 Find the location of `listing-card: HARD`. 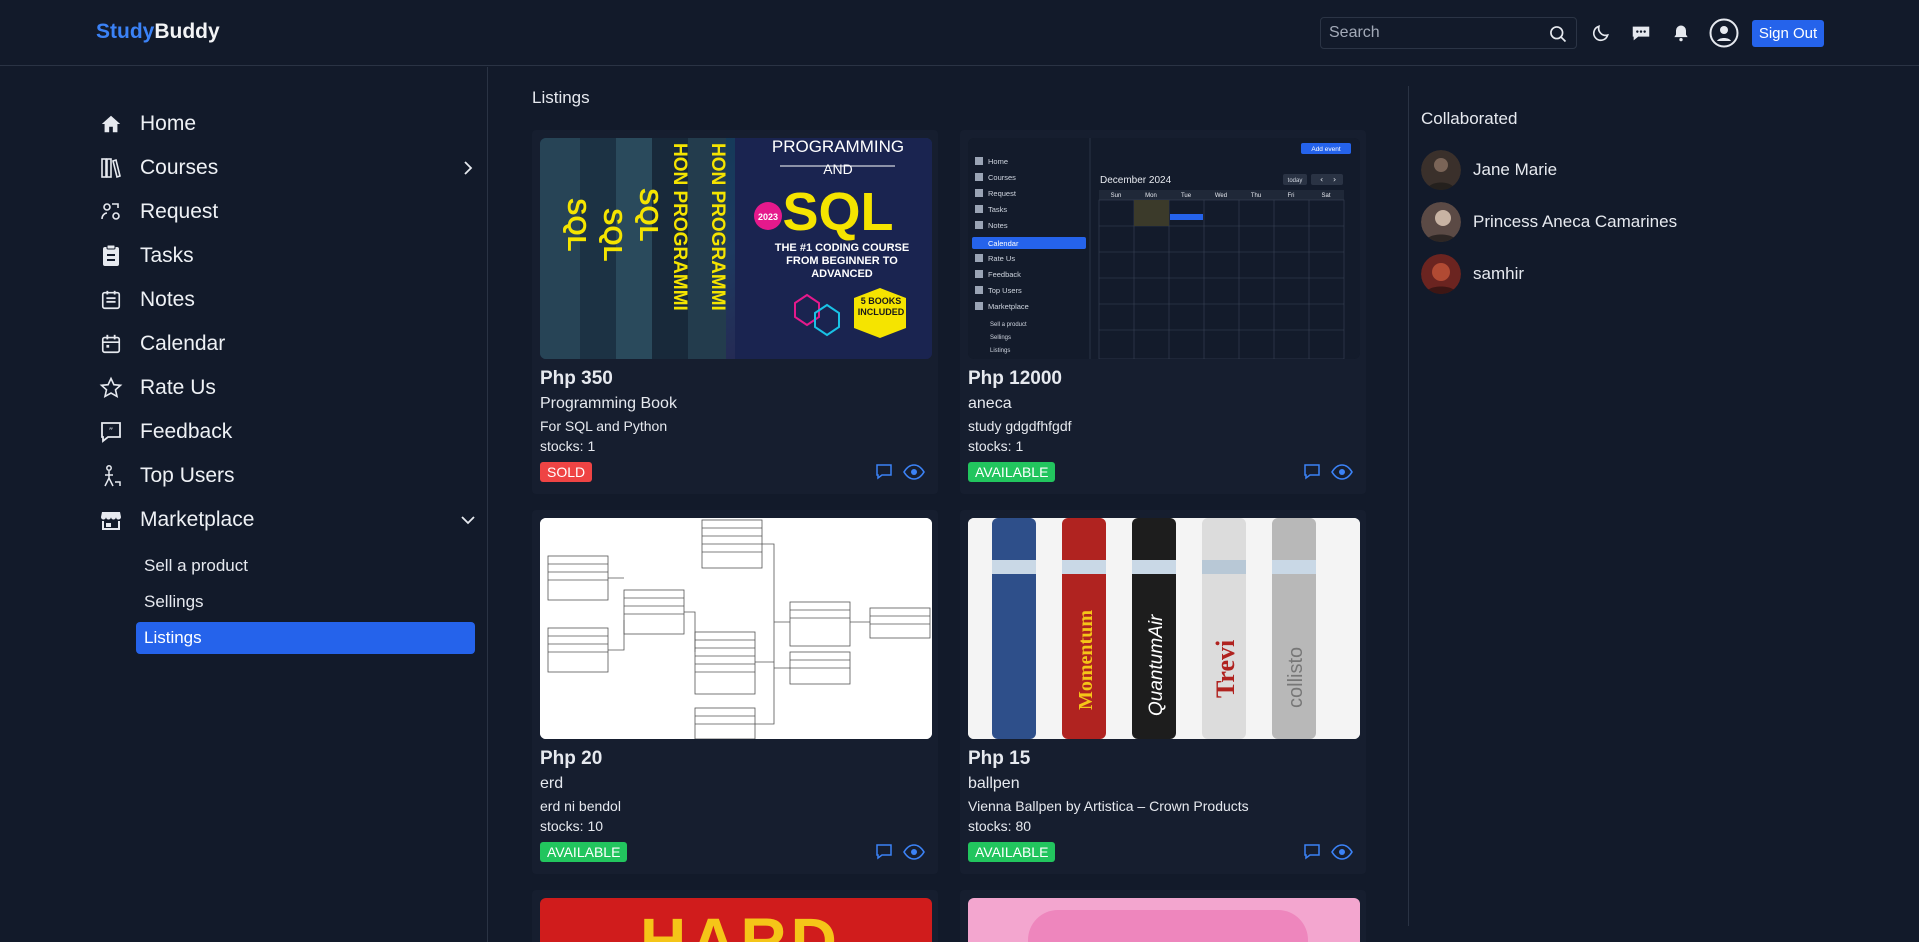

listing-card: HARD is located at coordinates (735, 916).